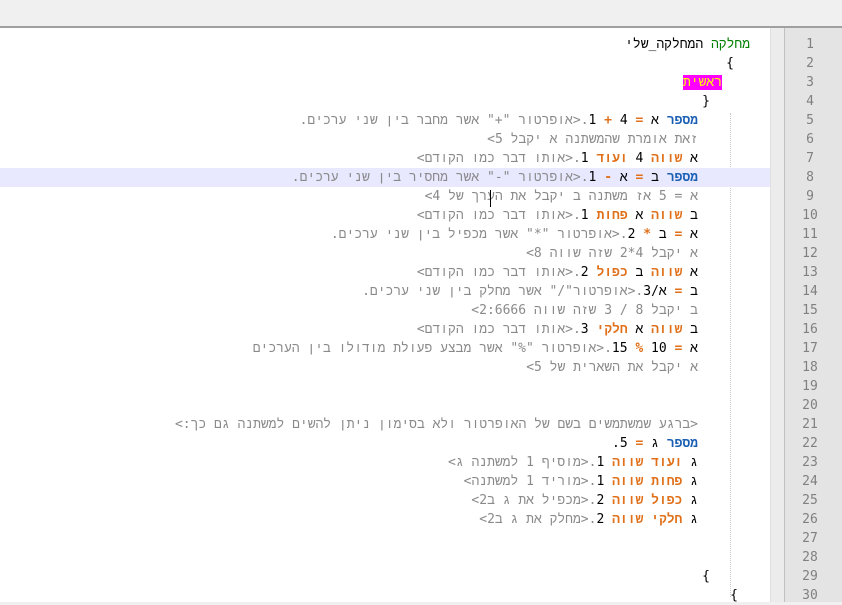 This screenshot has height=605, width=842. I want to click on code-line: ג ועוד שווה 1.<מוסיף 1 למשתנה ג>, so click(573, 462).